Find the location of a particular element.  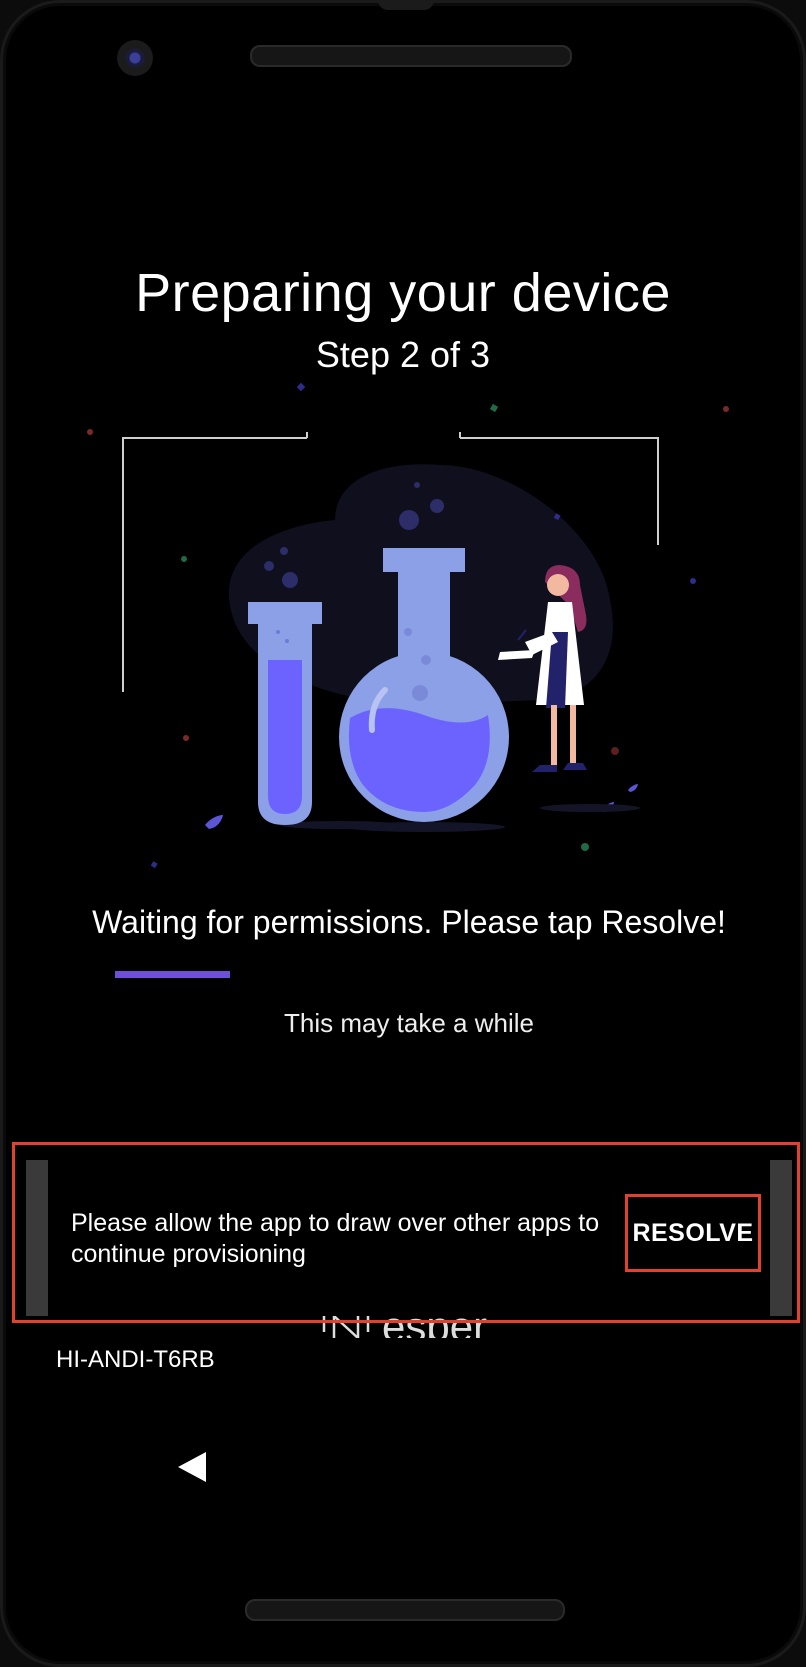

resolve-button: RESOLVE is located at coordinates (693, 1233).